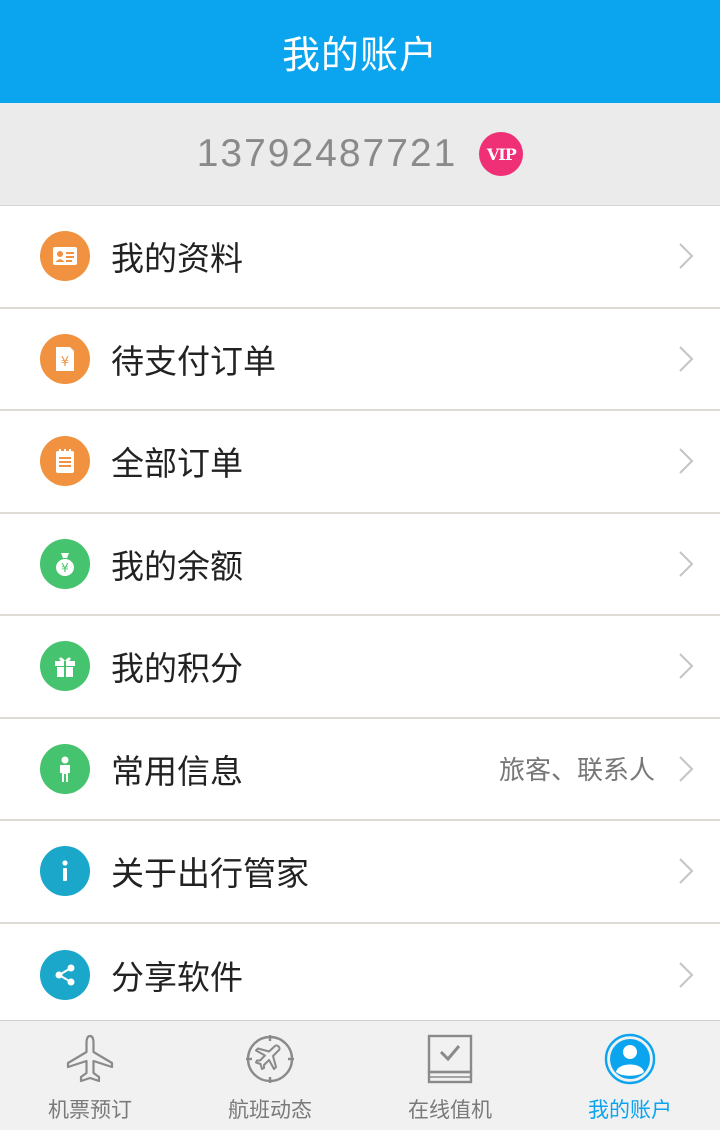 The image size is (720, 1130). I want to click on menu-label: 关于出行管家, so click(210, 874).